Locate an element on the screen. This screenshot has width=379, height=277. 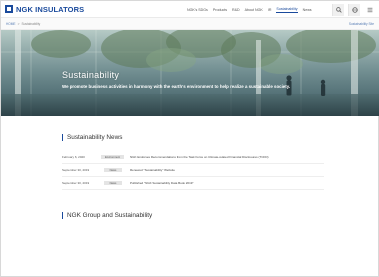
breadcrumb: HOME > Sustainability is located at coordinates (23, 24).